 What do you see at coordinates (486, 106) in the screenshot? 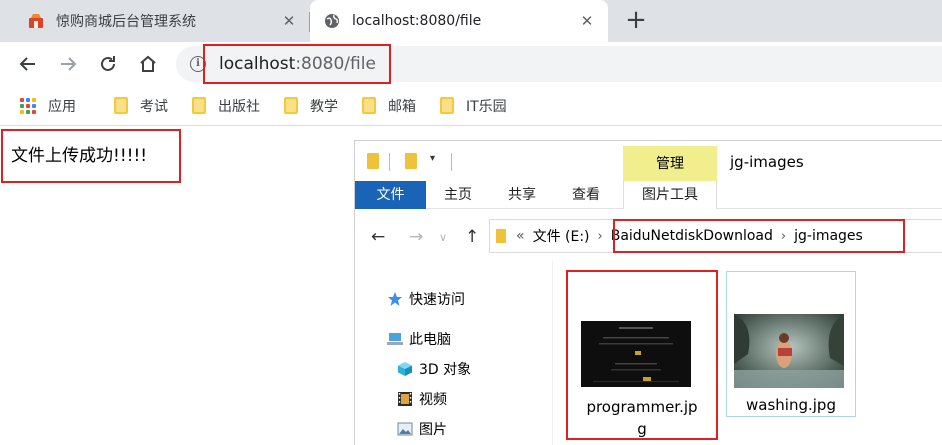
I see `bookmark-label: IT乐园` at bounding box center [486, 106].